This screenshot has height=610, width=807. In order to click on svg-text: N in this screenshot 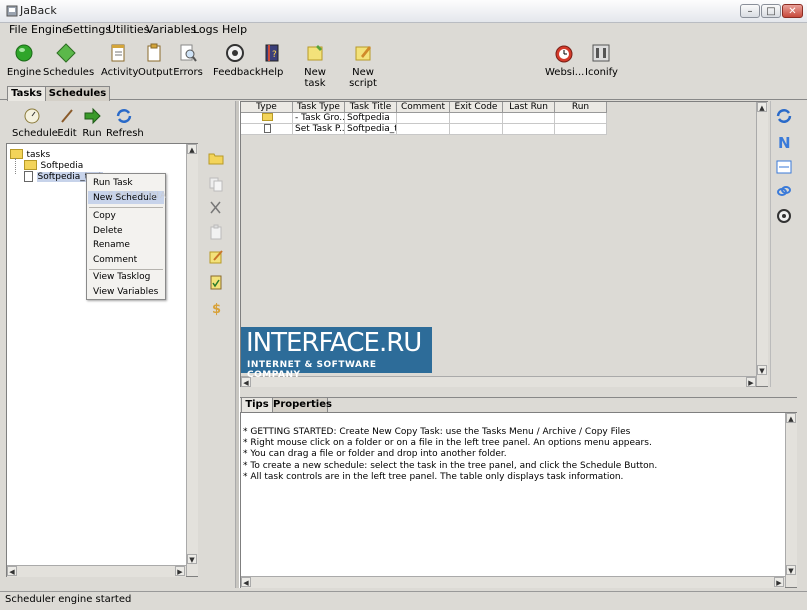, I will do `click(784, 142)`.